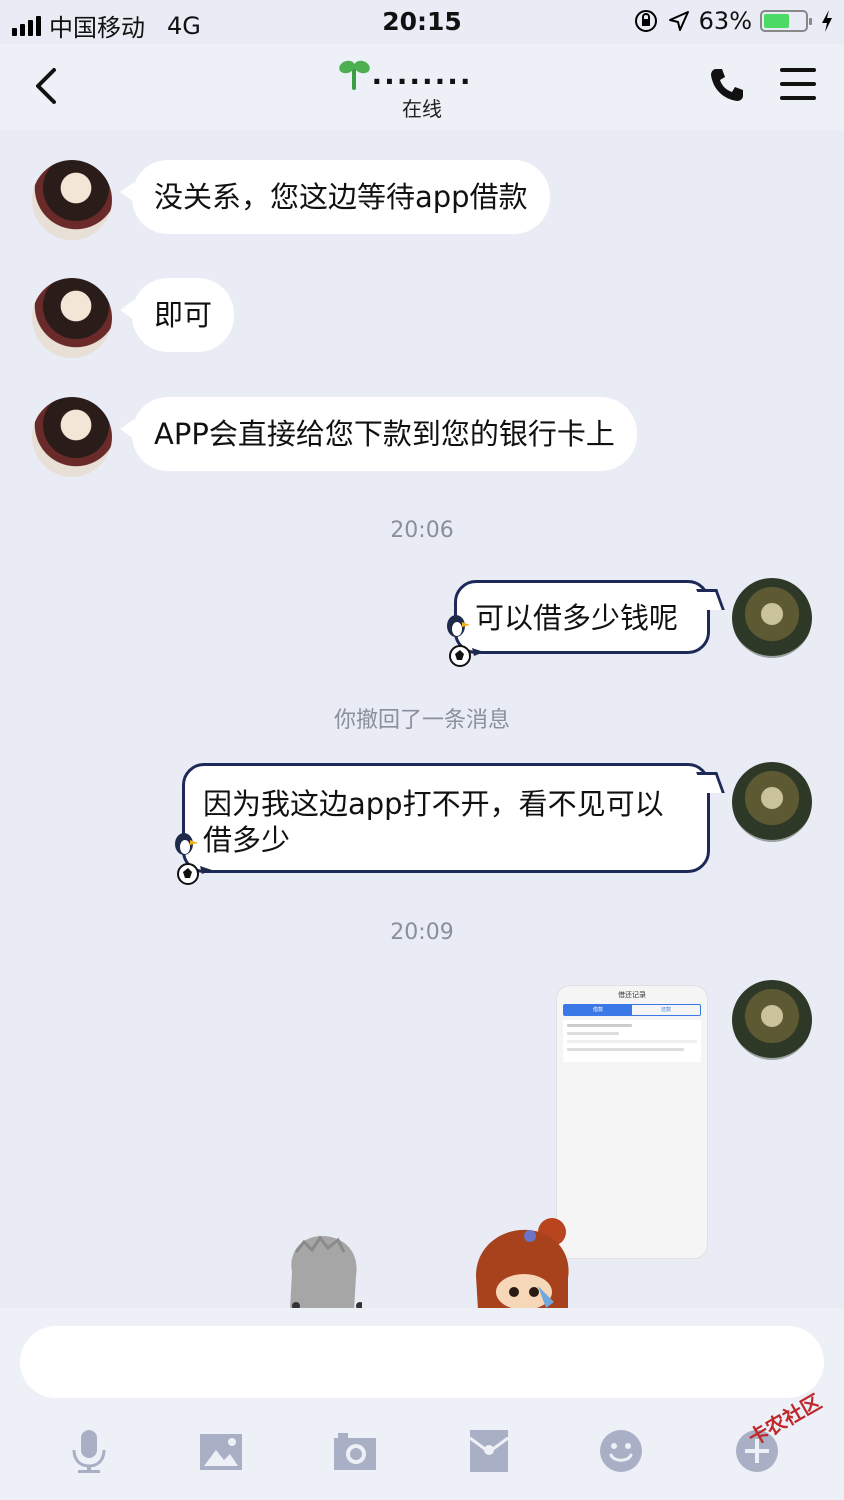 The width and height of the screenshot is (844, 1500). I want to click on message-bubble-outgoing: 可以借多少钱呢, so click(582, 617).